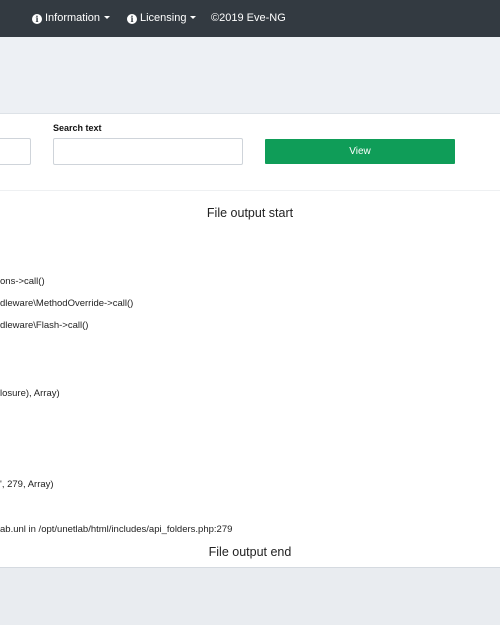  I want to click on file-output-start: File output start, so click(250, 213).